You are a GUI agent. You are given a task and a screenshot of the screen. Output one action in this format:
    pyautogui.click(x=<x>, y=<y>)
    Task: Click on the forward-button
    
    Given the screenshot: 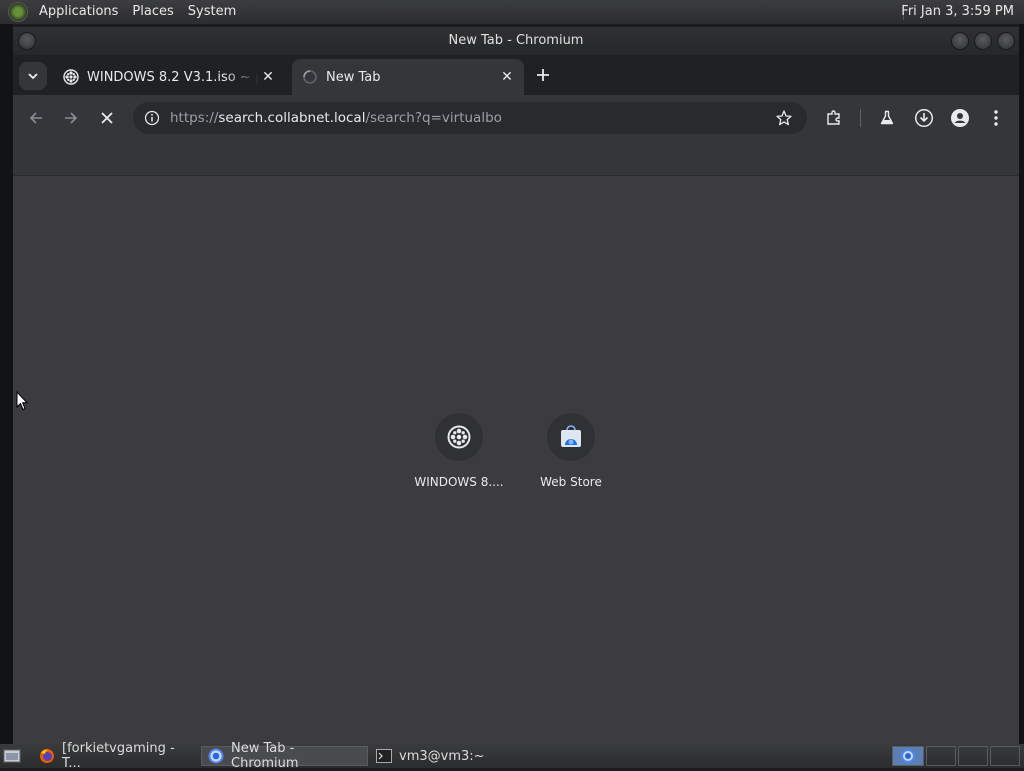 What is the action you would take?
    pyautogui.click(x=71, y=118)
    